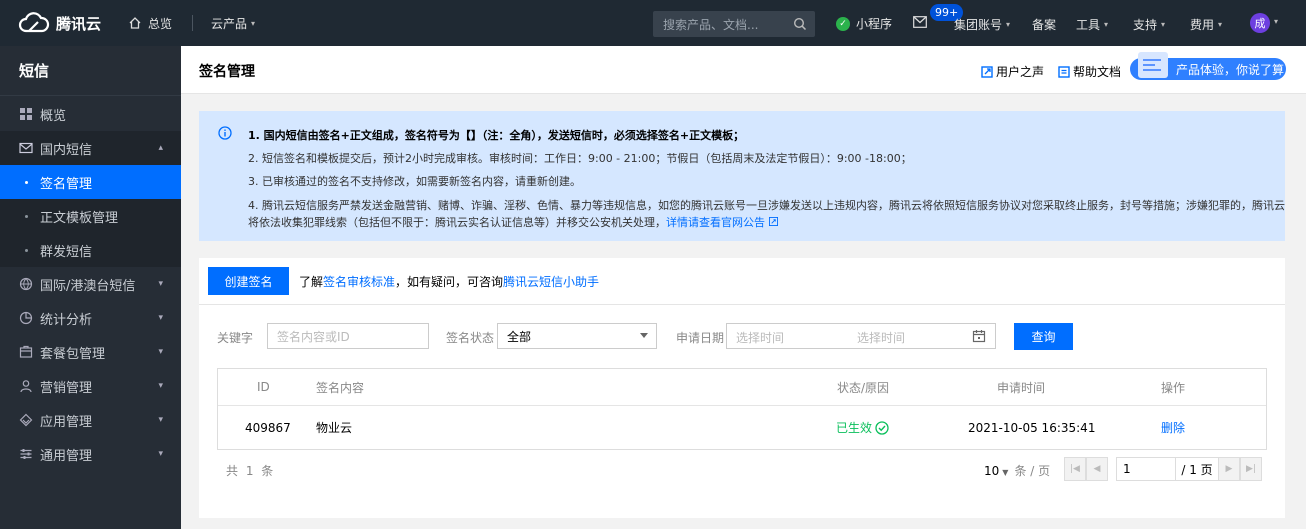  I want to click on prev-page-icon: ◀, so click(1097, 469).